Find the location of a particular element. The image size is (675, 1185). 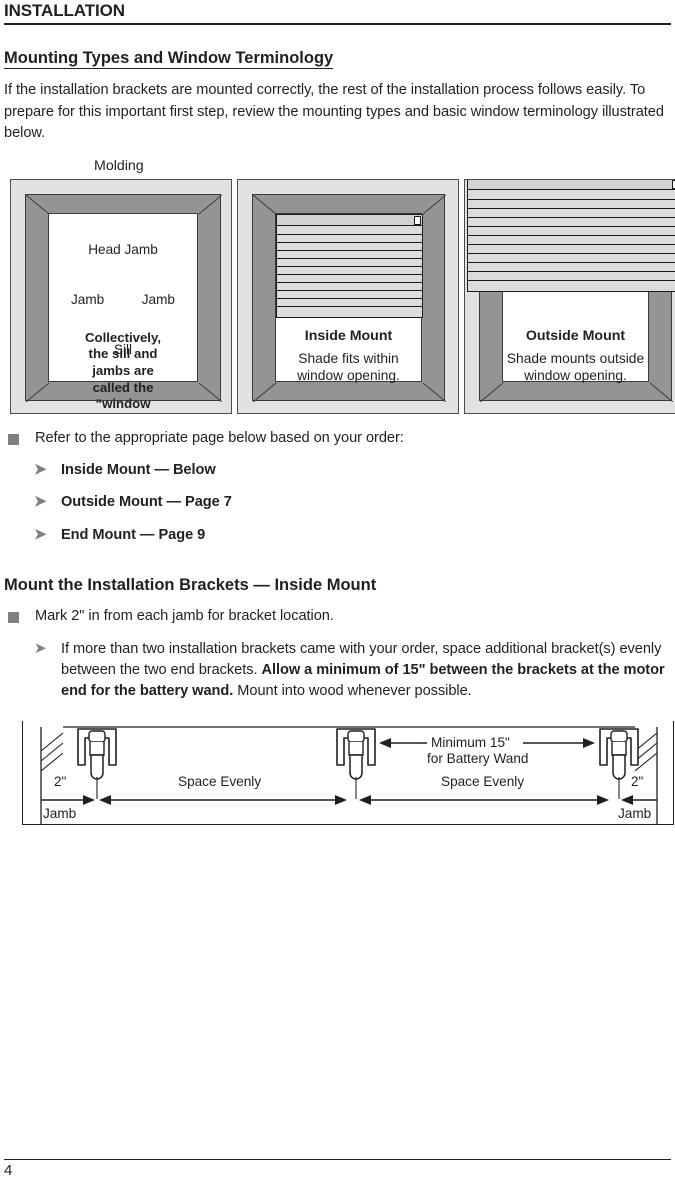

molding-label: Molding is located at coordinates (119, 165).